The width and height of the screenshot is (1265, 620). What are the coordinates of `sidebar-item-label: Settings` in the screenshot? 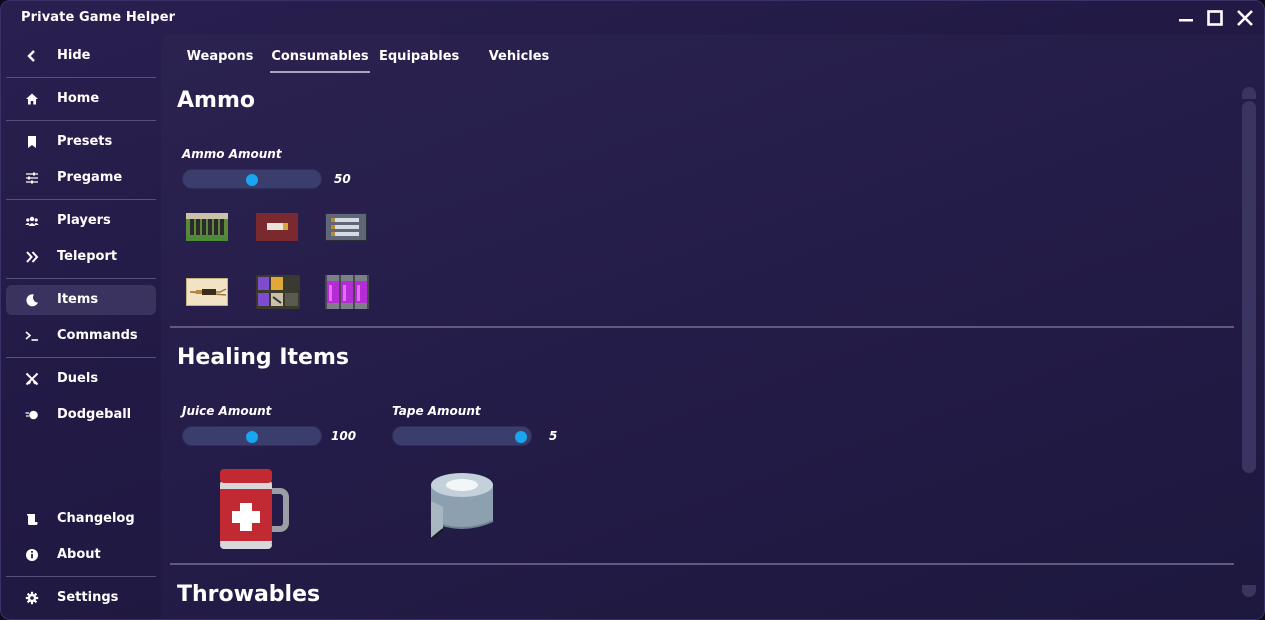 It's located at (88, 597).